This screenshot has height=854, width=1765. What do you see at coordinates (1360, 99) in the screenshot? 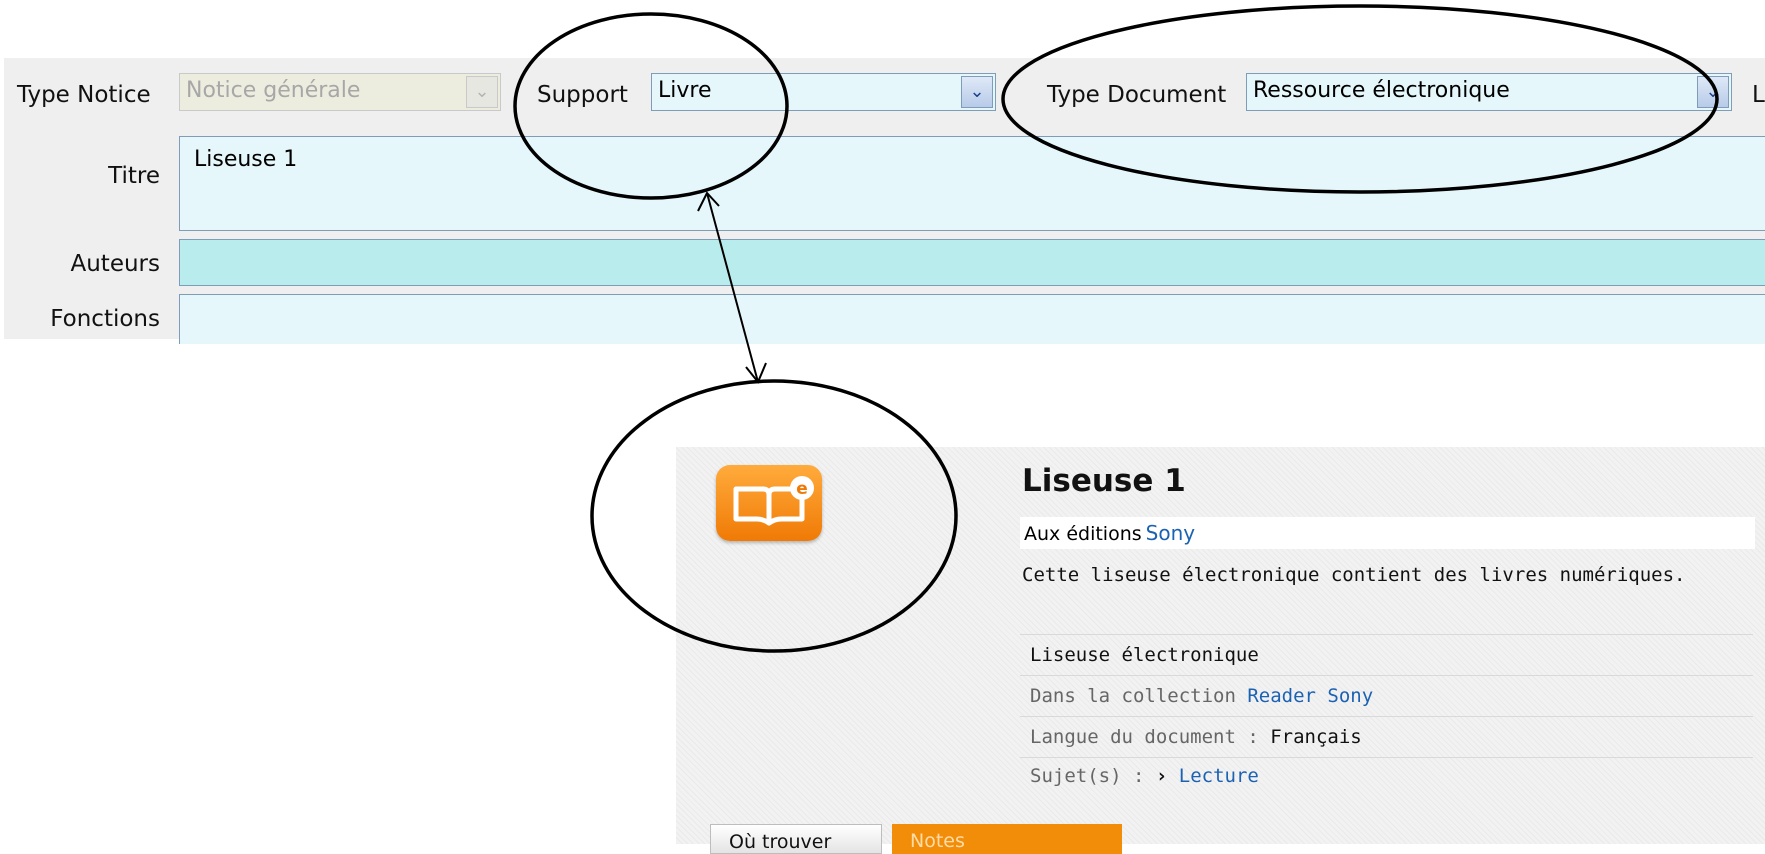
I see `type-document-highlight-ellipse` at bounding box center [1360, 99].